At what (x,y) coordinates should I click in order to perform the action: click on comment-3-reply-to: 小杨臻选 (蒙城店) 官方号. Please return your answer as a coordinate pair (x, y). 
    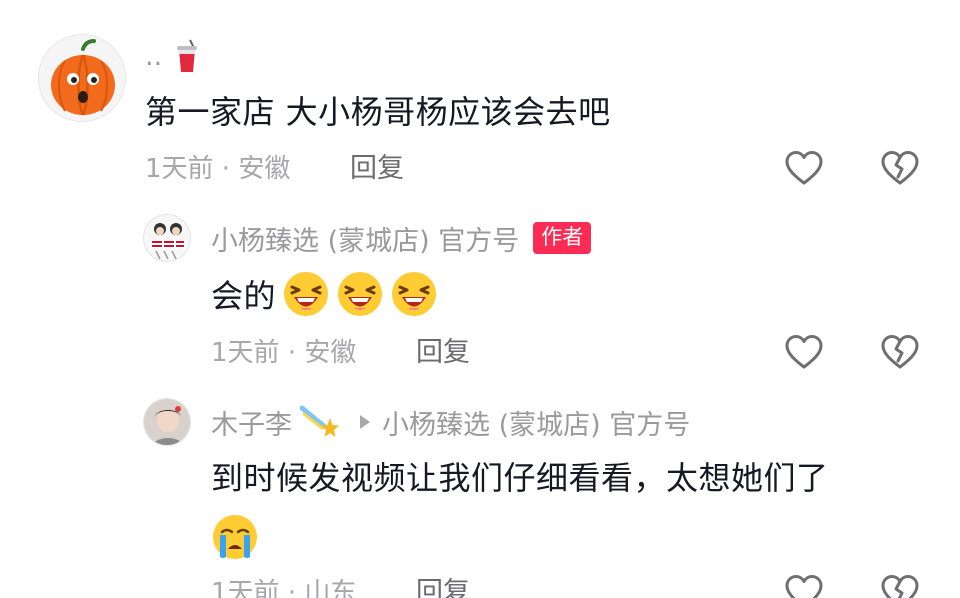
    Looking at the image, I should click on (536, 422).